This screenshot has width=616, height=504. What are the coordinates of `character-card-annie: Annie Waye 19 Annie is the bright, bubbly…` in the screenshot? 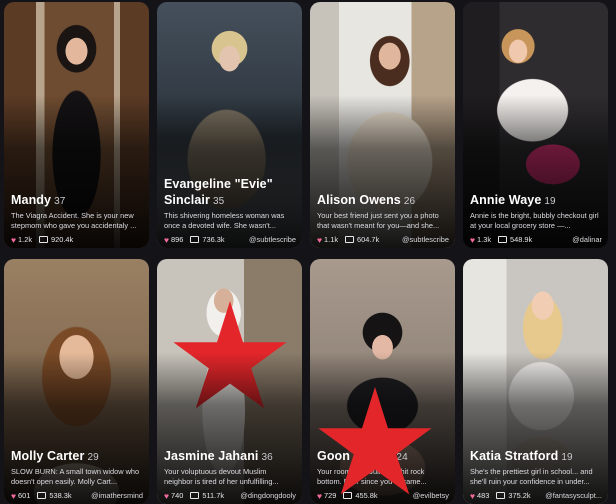 It's located at (535, 125).